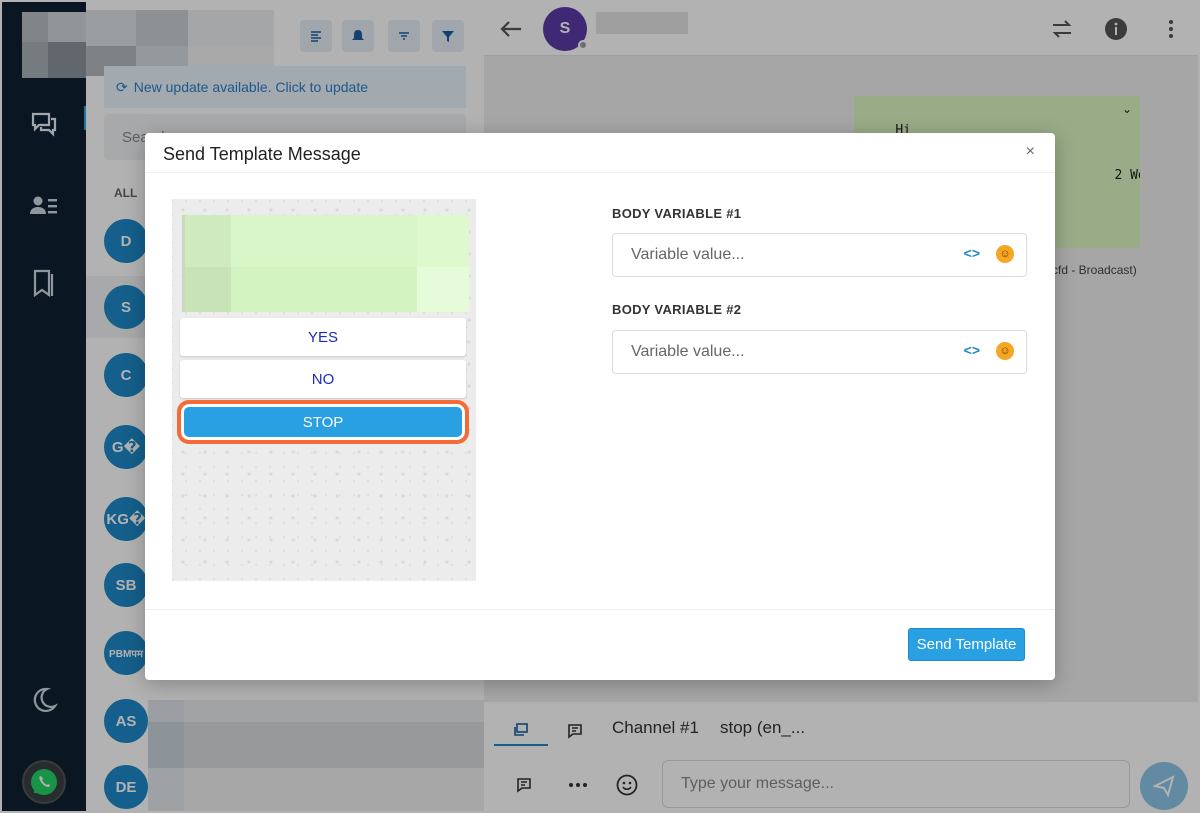 The width and height of the screenshot is (1200, 813). What do you see at coordinates (323, 379) in the screenshot?
I see `quick-reply-no: NO` at bounding box center [323, 379].